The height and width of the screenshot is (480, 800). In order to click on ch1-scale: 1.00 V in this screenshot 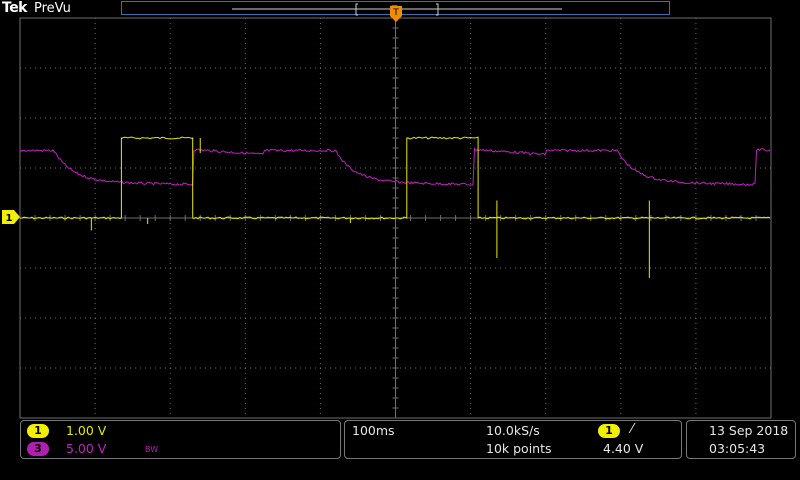, I will do `click(86, 430)`.